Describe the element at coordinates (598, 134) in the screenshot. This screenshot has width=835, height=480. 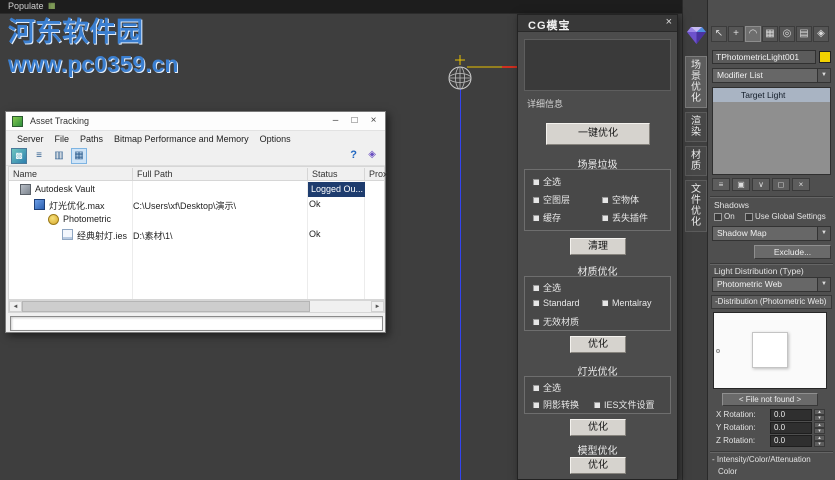
I see `one-key-optimize-button: 一键优化` at that location.